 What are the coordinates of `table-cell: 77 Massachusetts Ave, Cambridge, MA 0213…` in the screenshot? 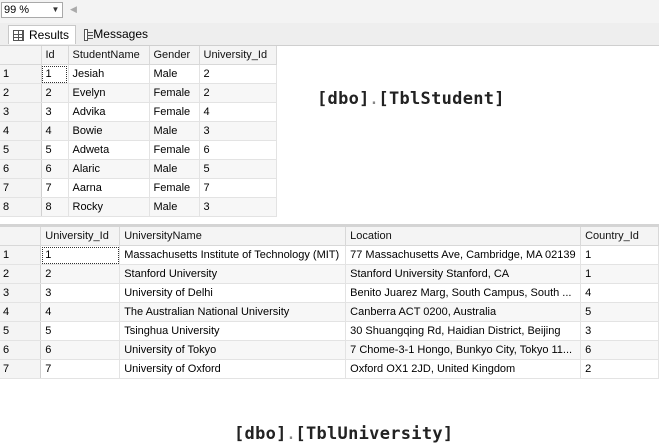 It's located at (463, 255).